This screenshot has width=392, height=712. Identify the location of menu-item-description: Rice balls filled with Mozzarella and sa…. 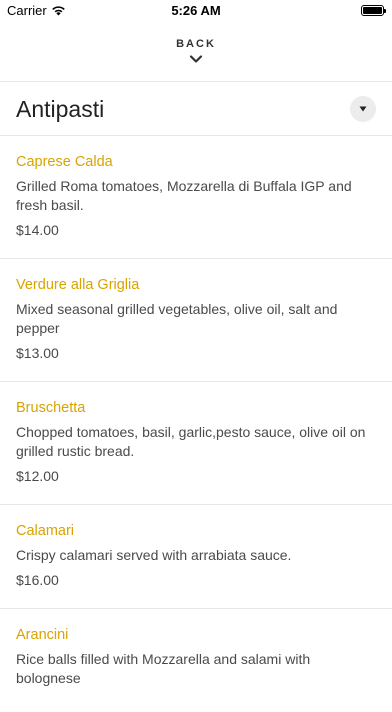
(163, 668).